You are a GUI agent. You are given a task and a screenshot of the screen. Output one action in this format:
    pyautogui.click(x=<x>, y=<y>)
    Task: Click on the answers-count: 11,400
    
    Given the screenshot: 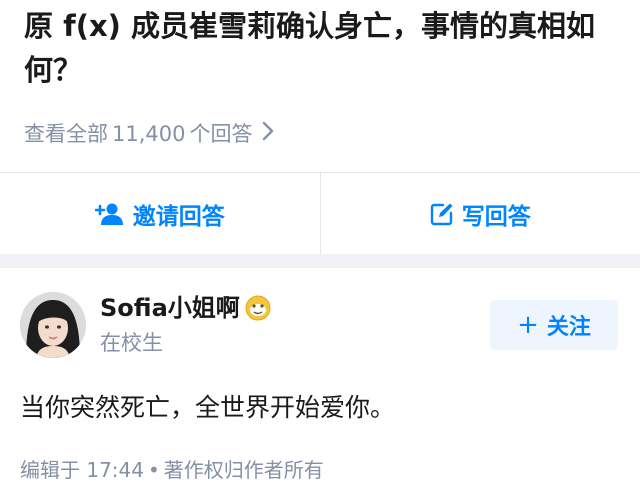 What is the action you would take?
    pyautogui.click(x=149, y=134)
    